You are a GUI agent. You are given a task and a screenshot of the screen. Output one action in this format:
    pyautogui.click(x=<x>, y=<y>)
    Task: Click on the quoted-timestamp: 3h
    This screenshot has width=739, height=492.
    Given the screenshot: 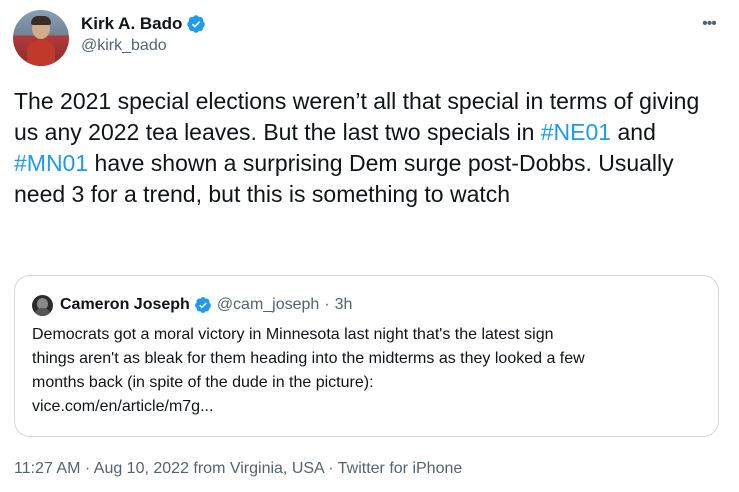 What is the action you would take?
    pyautogui.click(x=343, y=304)
    